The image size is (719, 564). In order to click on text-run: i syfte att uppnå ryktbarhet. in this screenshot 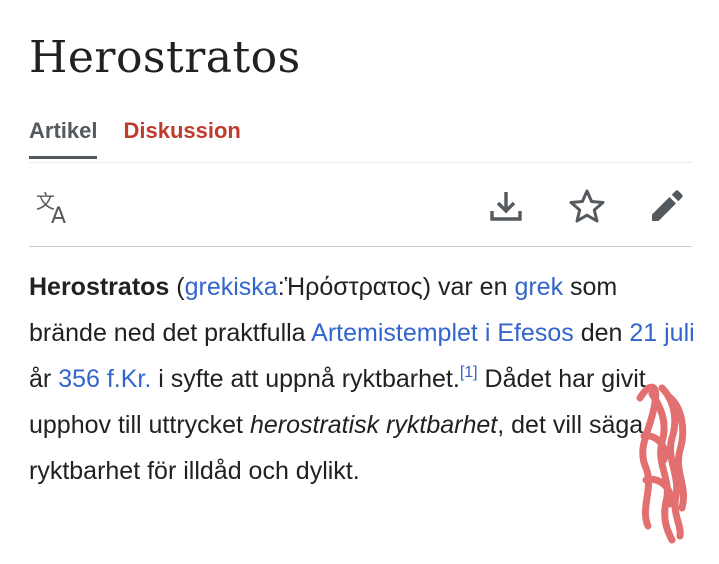, I will do `click(305, 379)`.